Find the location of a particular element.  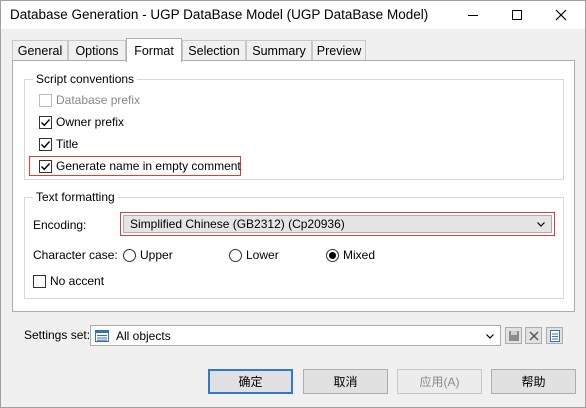

minimize-icon is located at coordinates (473, 15).